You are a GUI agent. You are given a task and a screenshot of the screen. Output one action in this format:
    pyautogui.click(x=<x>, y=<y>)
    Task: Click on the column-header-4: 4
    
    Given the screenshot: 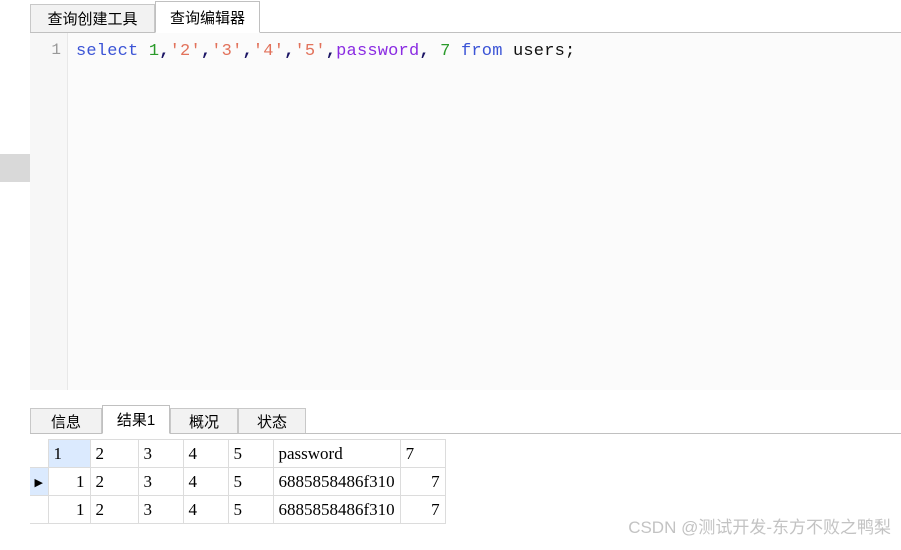 What is the action you would take?
    pyautogui.click(x=205, y=453)
    